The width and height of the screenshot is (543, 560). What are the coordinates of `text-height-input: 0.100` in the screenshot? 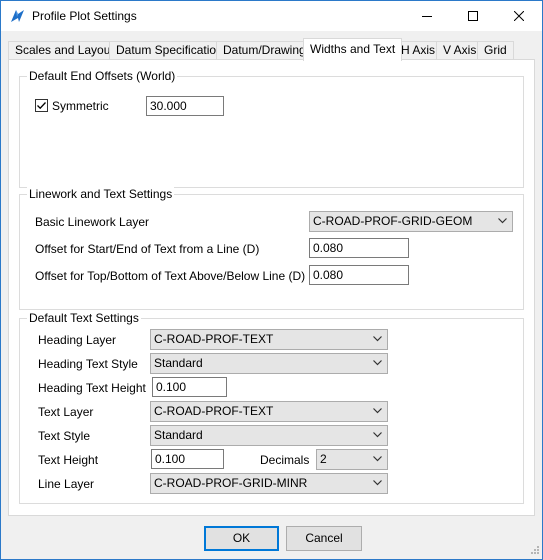 It's located at (187, 459).